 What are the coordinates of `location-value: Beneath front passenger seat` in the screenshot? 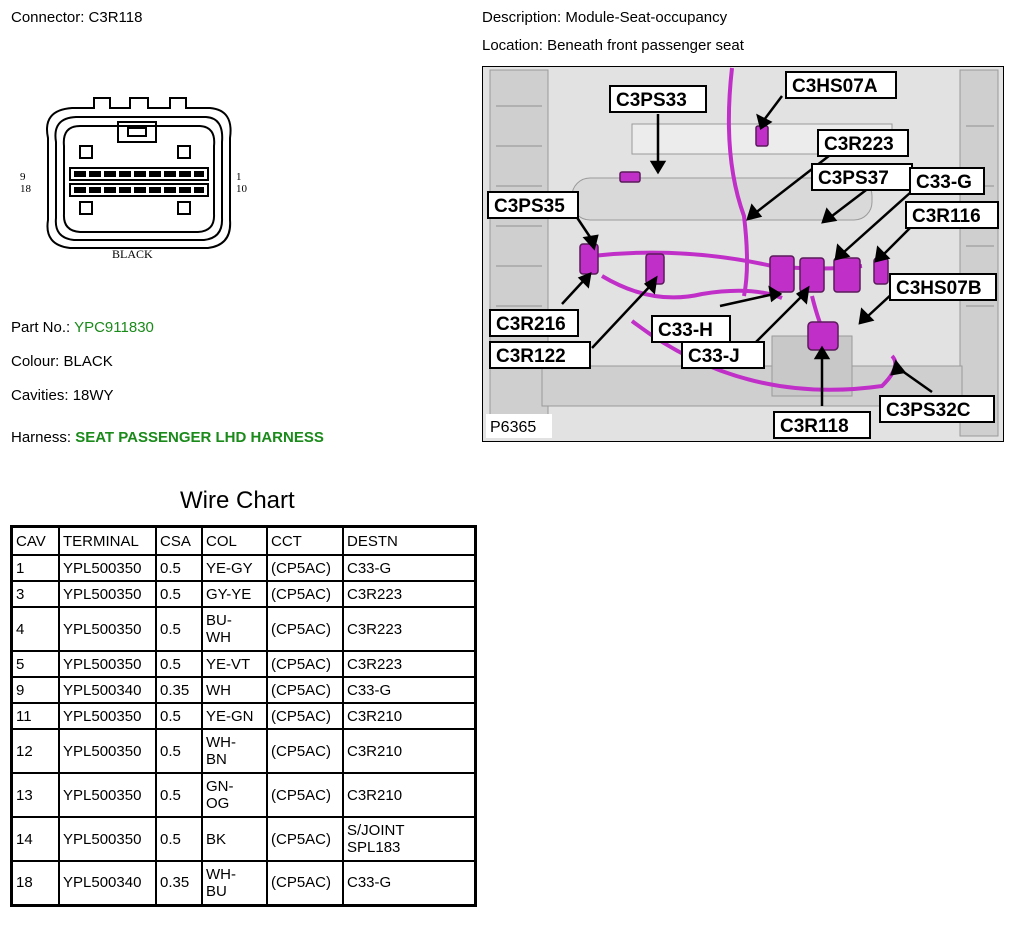 It's located at (645, 45).